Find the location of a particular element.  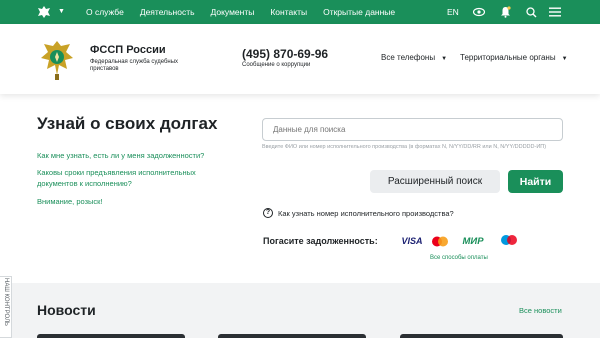

wanted-link: Внимание, розыск! is located at coordinates (132, 201).